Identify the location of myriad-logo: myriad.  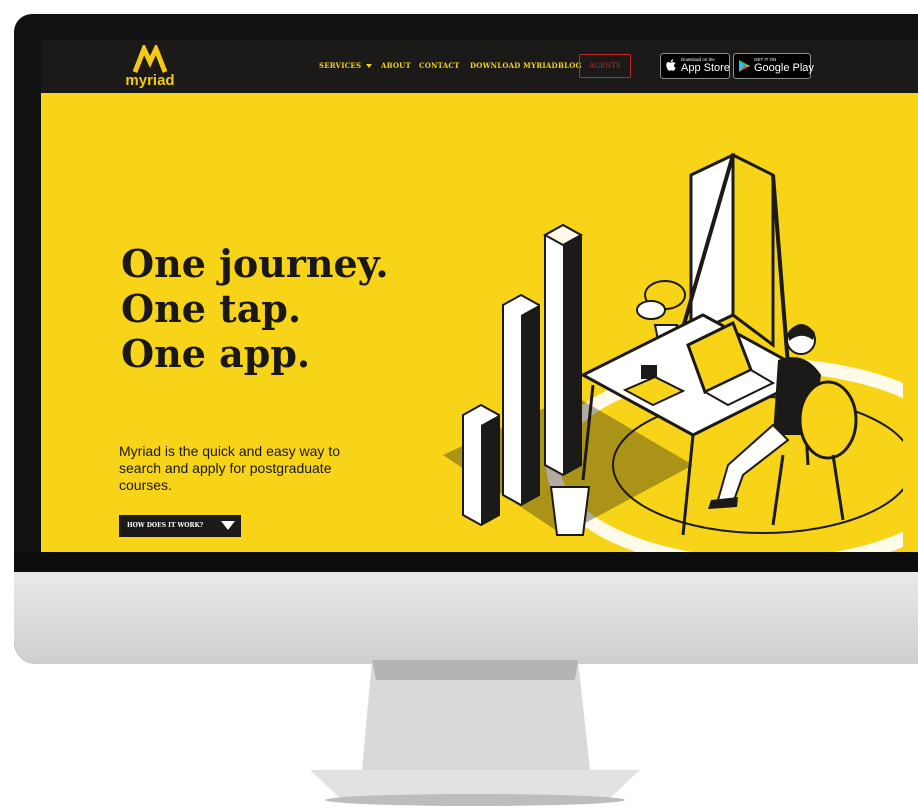
(150, 65).